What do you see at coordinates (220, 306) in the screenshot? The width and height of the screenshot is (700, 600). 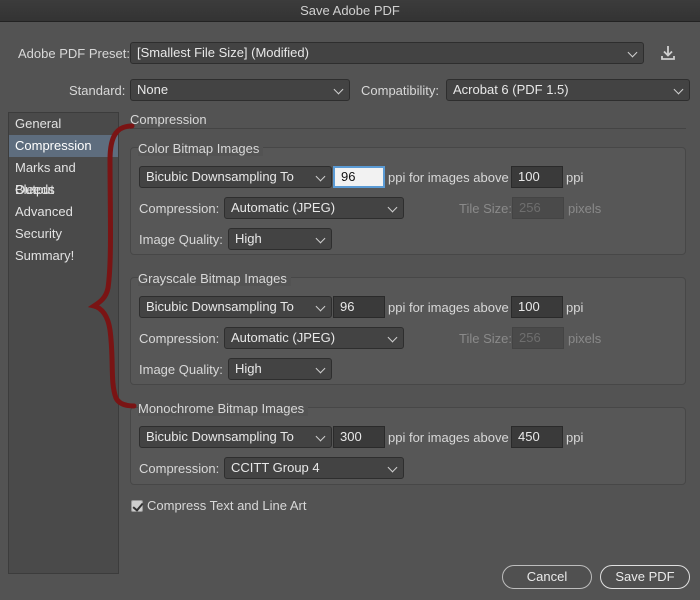 I see `gray-downsampling-value: Bicubic Downsampling To` at bounding box center [220, 306].